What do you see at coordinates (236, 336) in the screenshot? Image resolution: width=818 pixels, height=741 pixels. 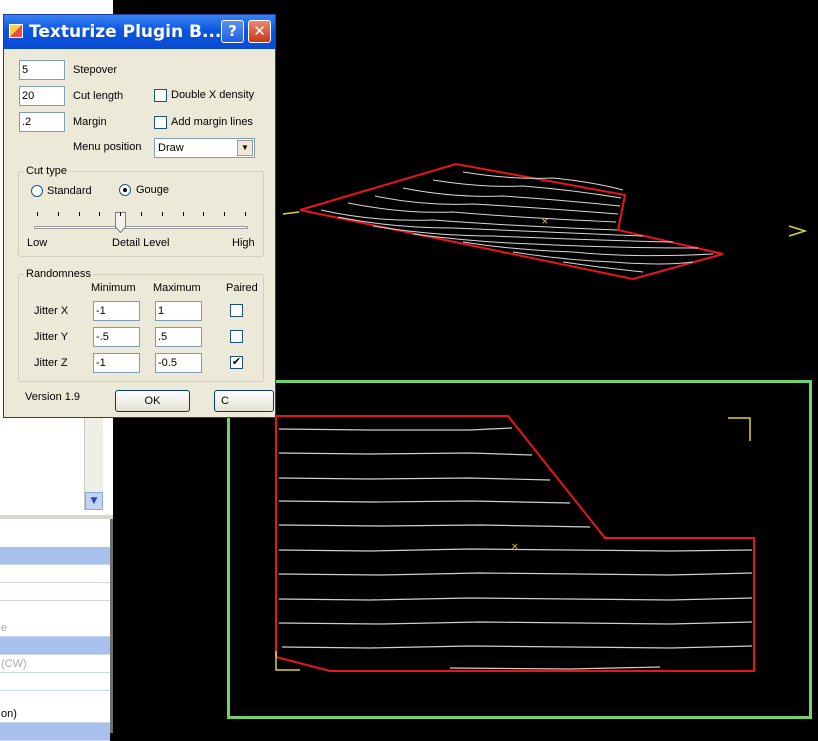 I see `jitter-y-paired-checkbox` at bounding box center [236, 336].